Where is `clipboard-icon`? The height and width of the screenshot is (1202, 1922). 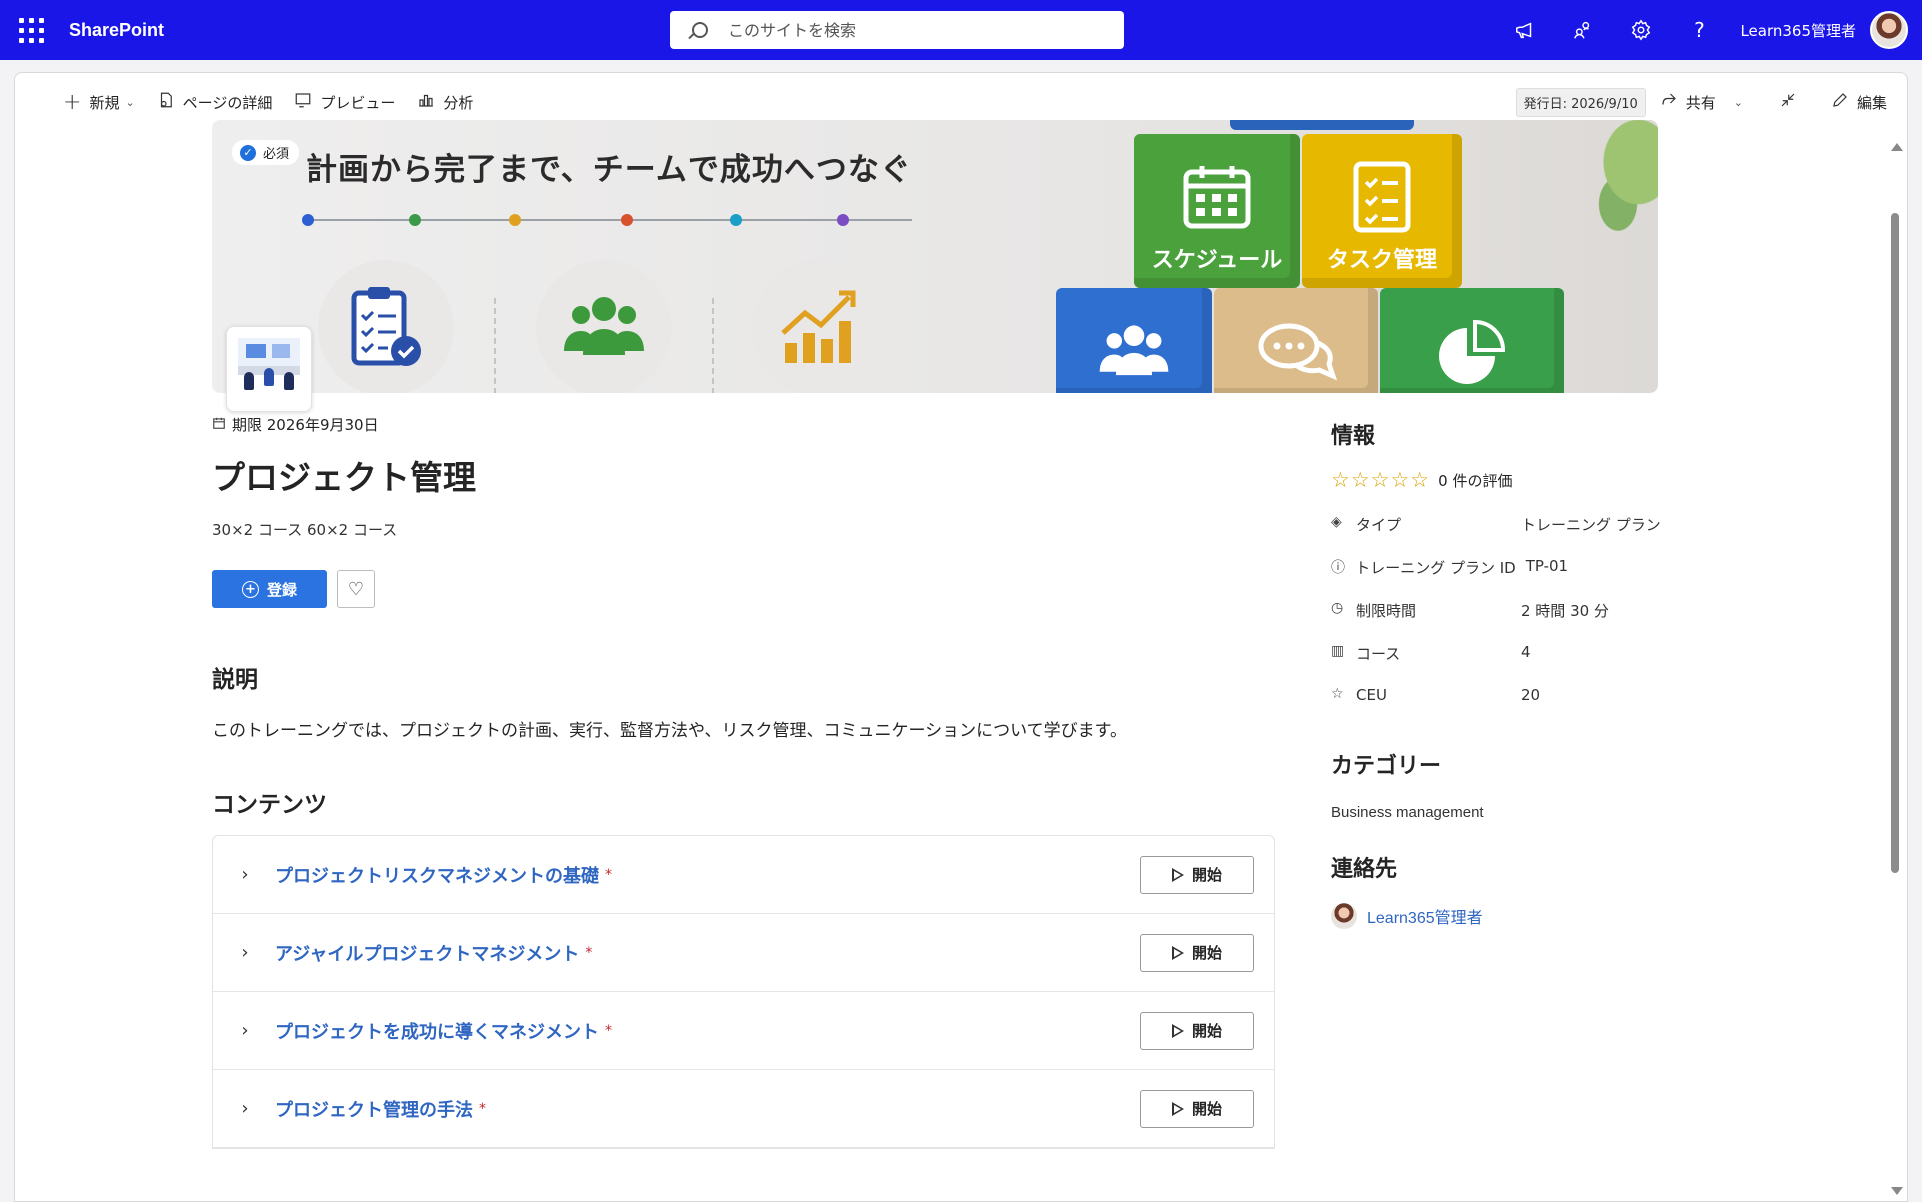
clipboard-icon is located at coordinates (386, 326).